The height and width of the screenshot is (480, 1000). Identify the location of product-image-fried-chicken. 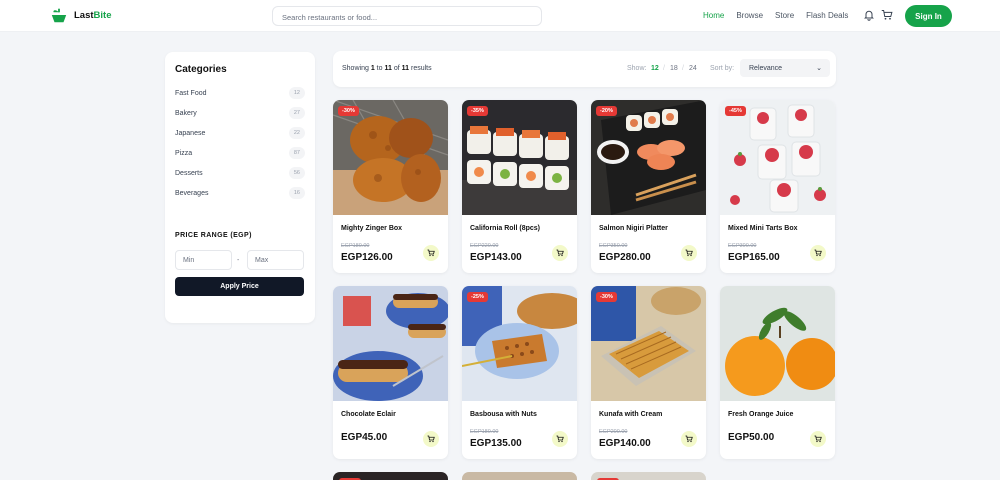
(390, 157).